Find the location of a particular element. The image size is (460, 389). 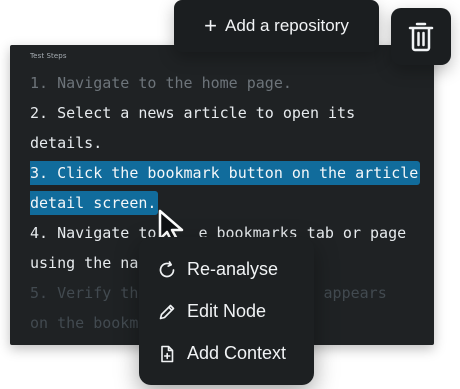

trash-icon is located at coordinates (421, 36).